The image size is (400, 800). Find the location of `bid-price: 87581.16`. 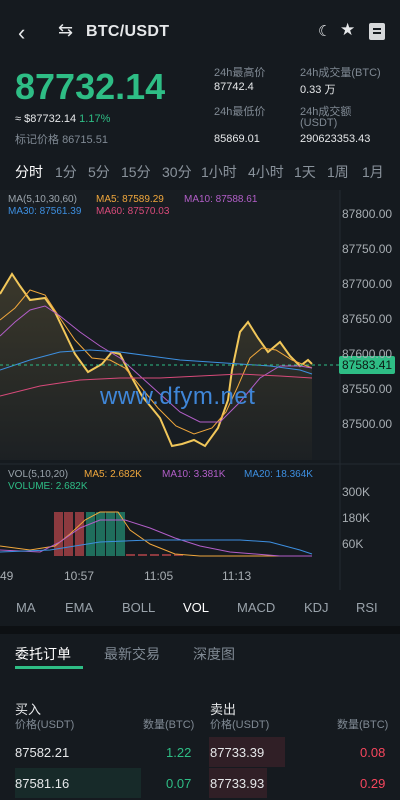

bid-price: 87581.16 is located at coordinates (42, 783).